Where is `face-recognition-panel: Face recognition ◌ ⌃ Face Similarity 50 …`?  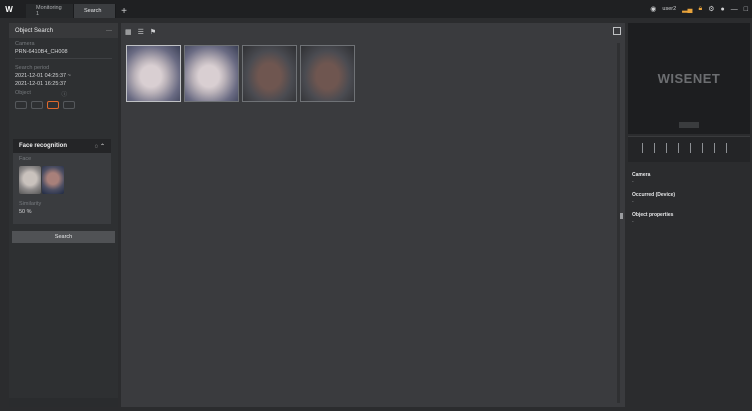 face-recognition-panel: Face recognition ◌ ⌃ Face Similarity 50 … is located at coordinates (62, 181).